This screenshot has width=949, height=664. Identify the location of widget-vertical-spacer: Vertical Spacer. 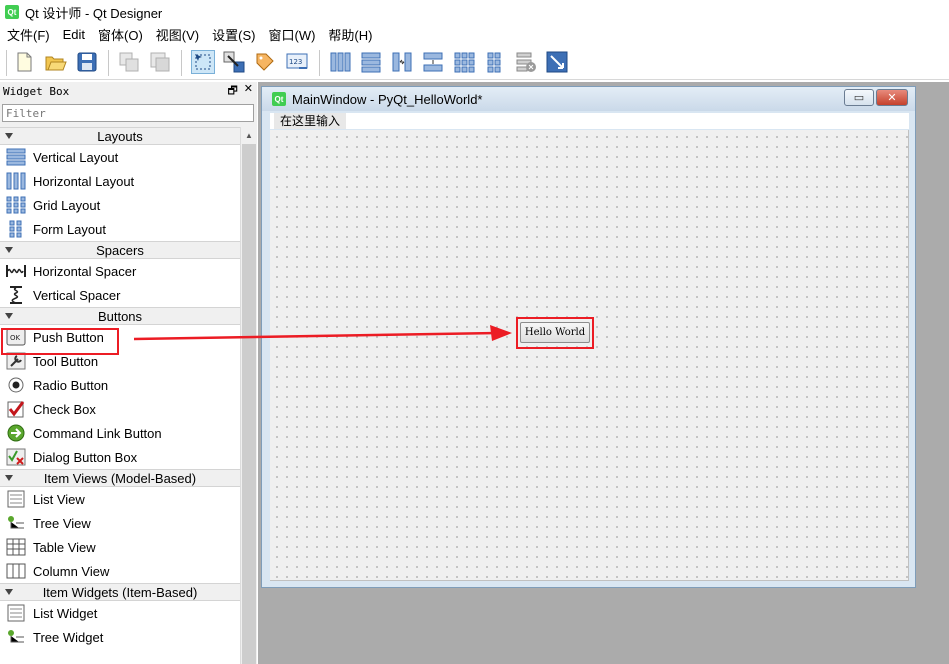
(120, 295).